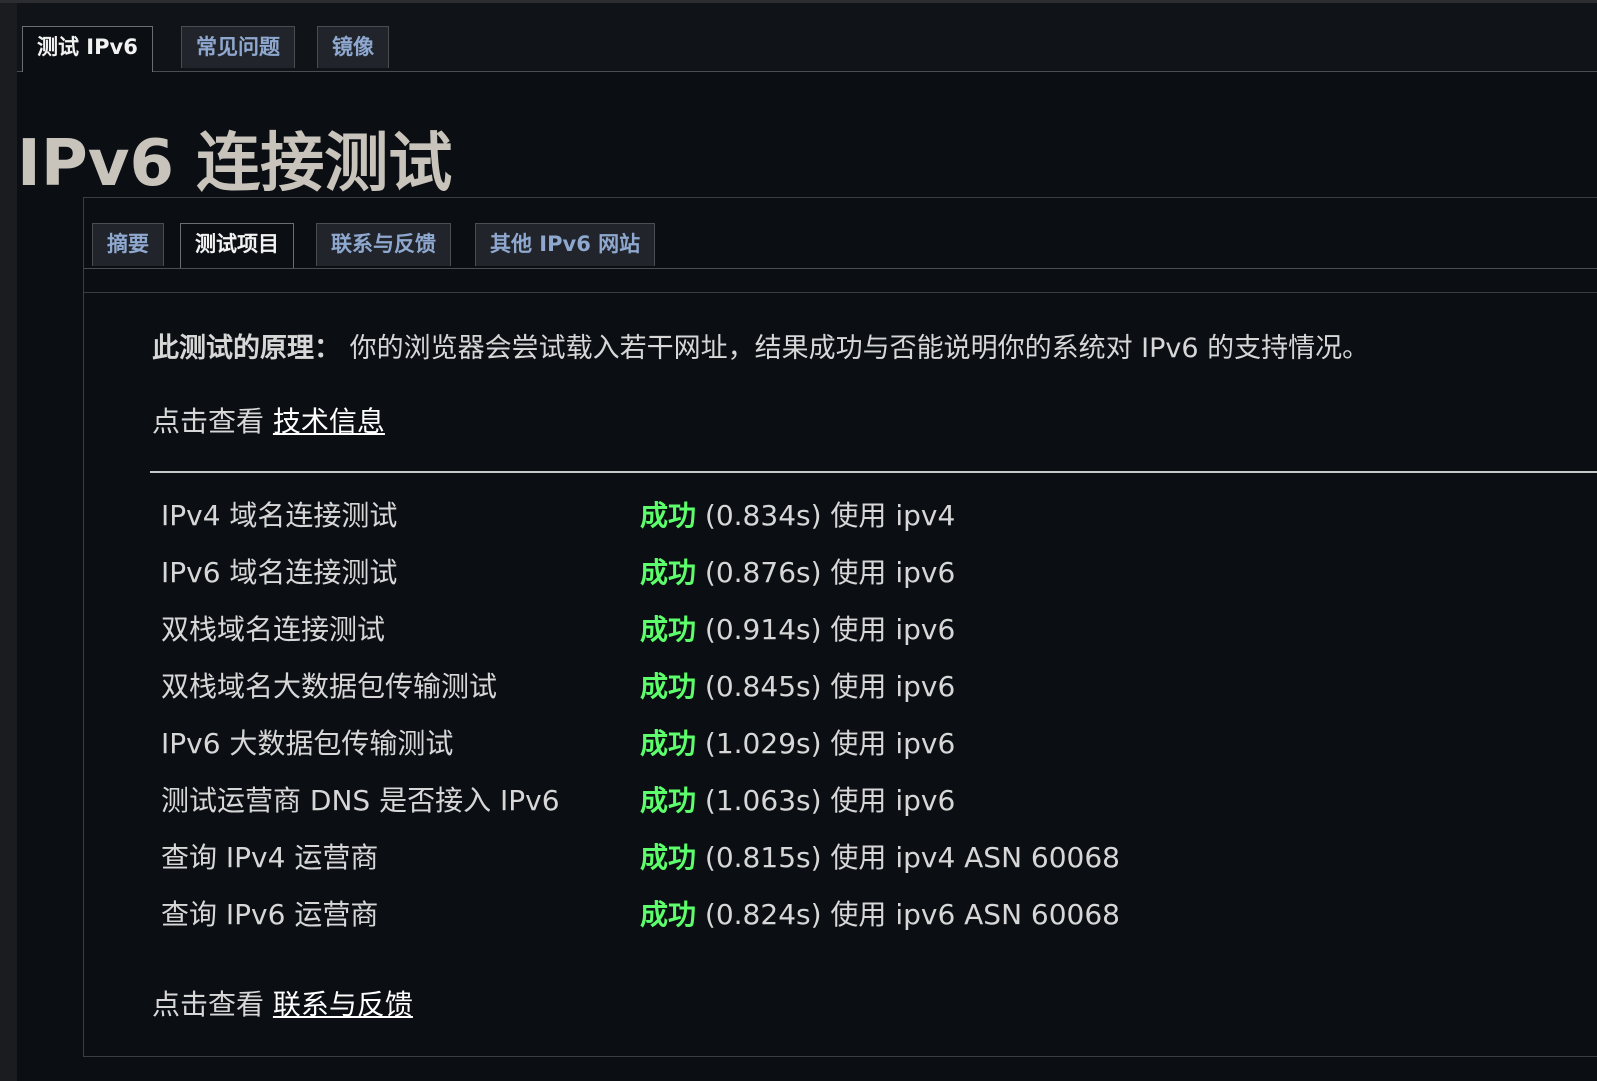 The height and width of the screenshot is (1081, 1597). I want to click on page-title: IPv6 连接测试, so click(235, 164).